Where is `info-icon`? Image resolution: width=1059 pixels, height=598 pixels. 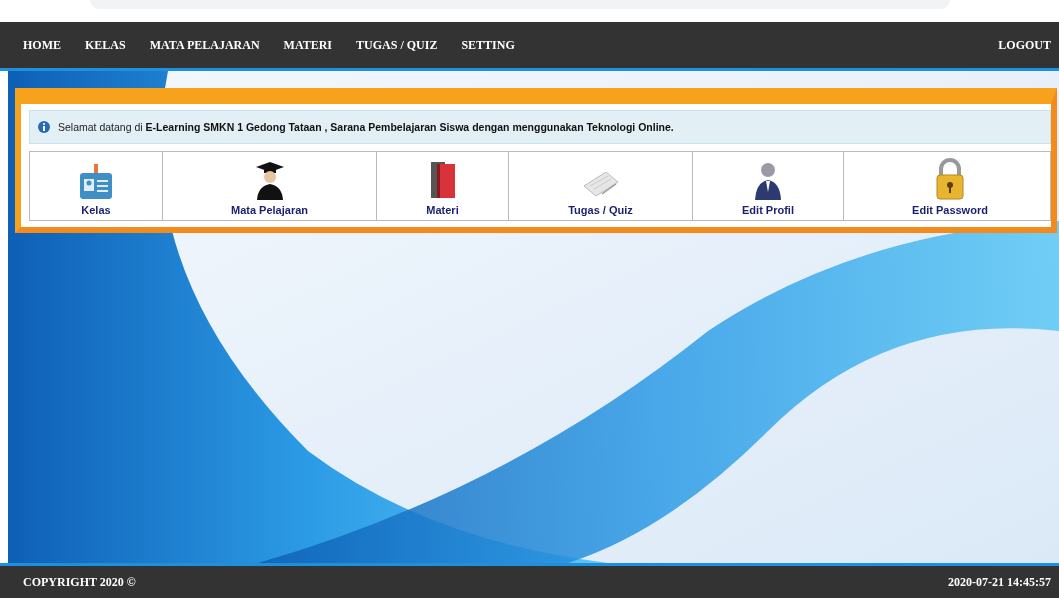
info-icon is located at coordinates (44, 127).